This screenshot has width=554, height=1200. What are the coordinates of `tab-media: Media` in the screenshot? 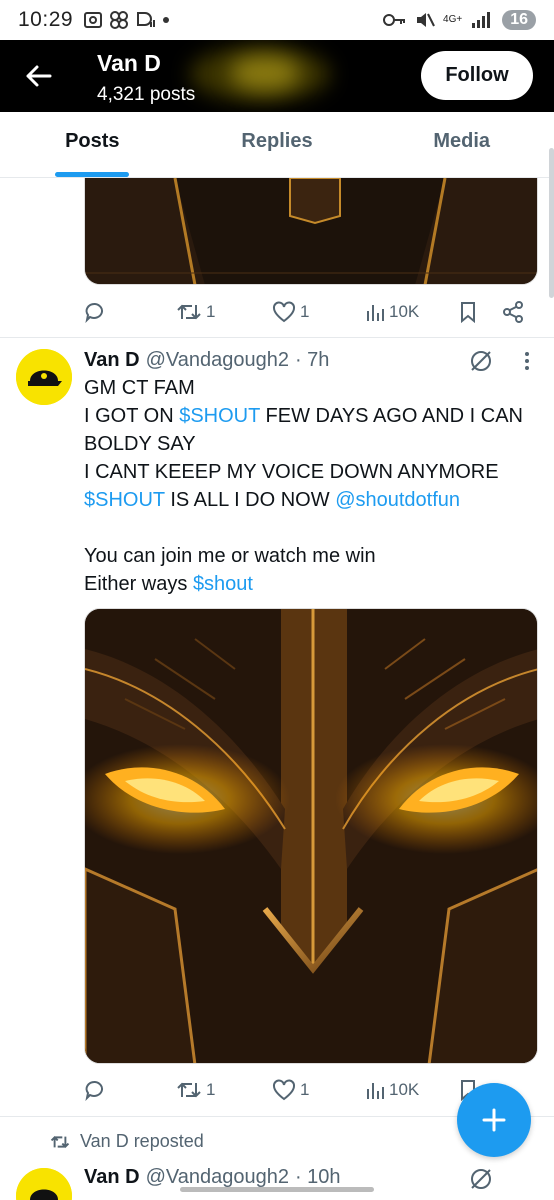 It's located at (461, 144).